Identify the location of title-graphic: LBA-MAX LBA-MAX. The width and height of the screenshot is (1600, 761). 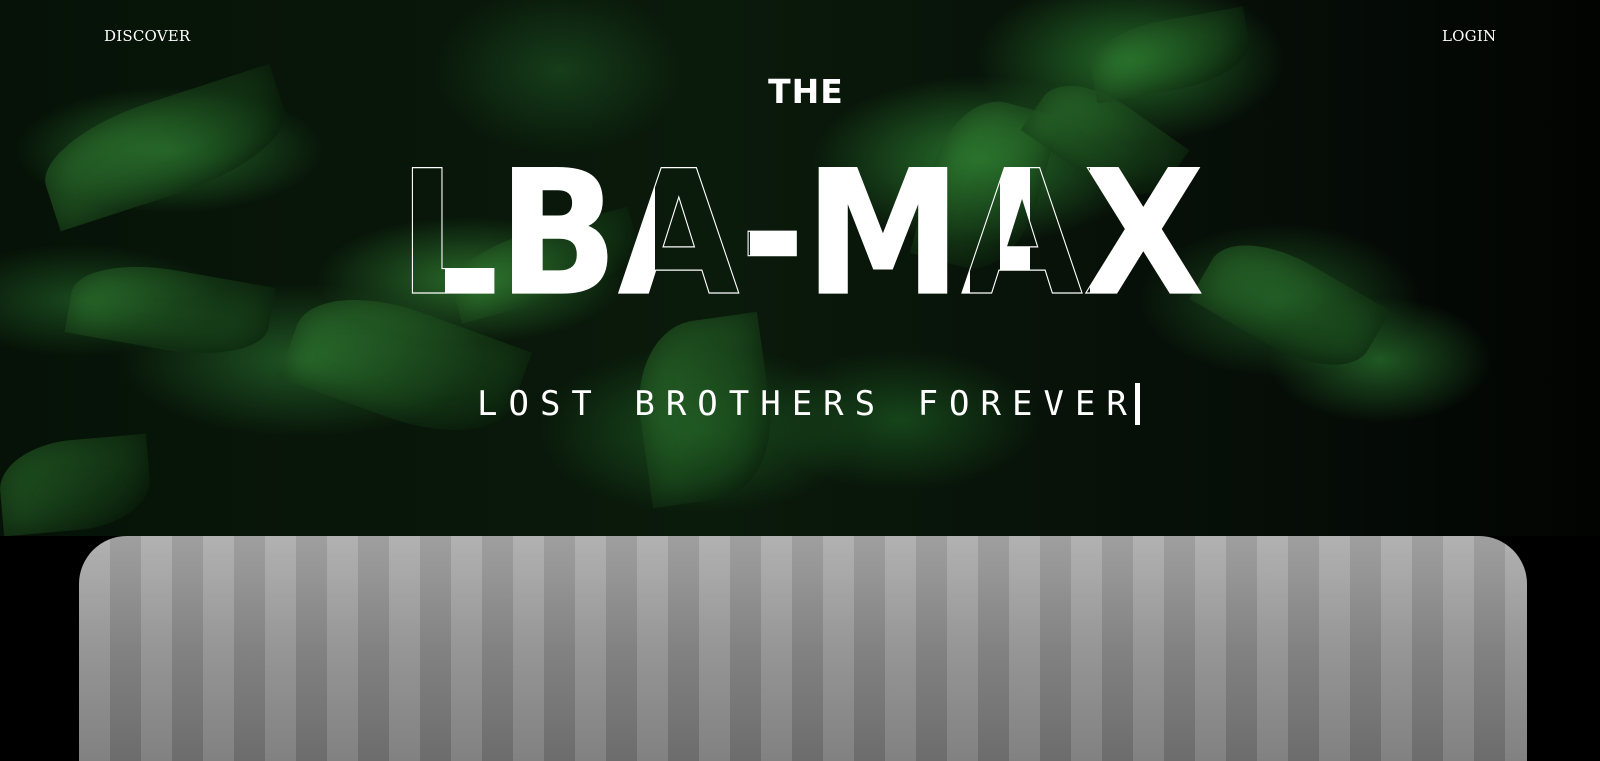
(802, 230).